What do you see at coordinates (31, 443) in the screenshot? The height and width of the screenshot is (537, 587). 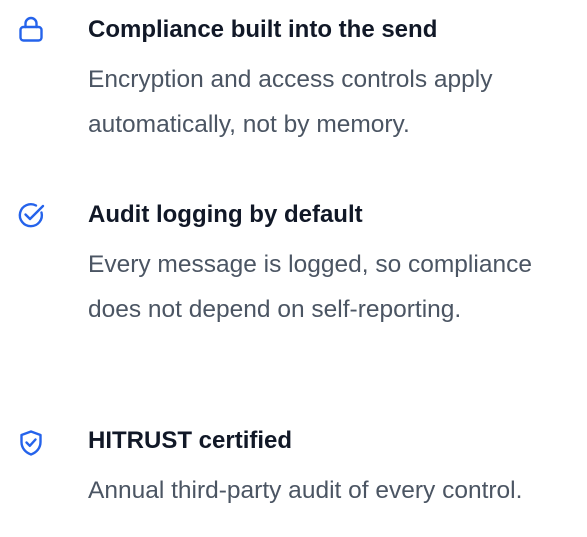 I see `shield-check-icon` at bounding box center [31, 443].